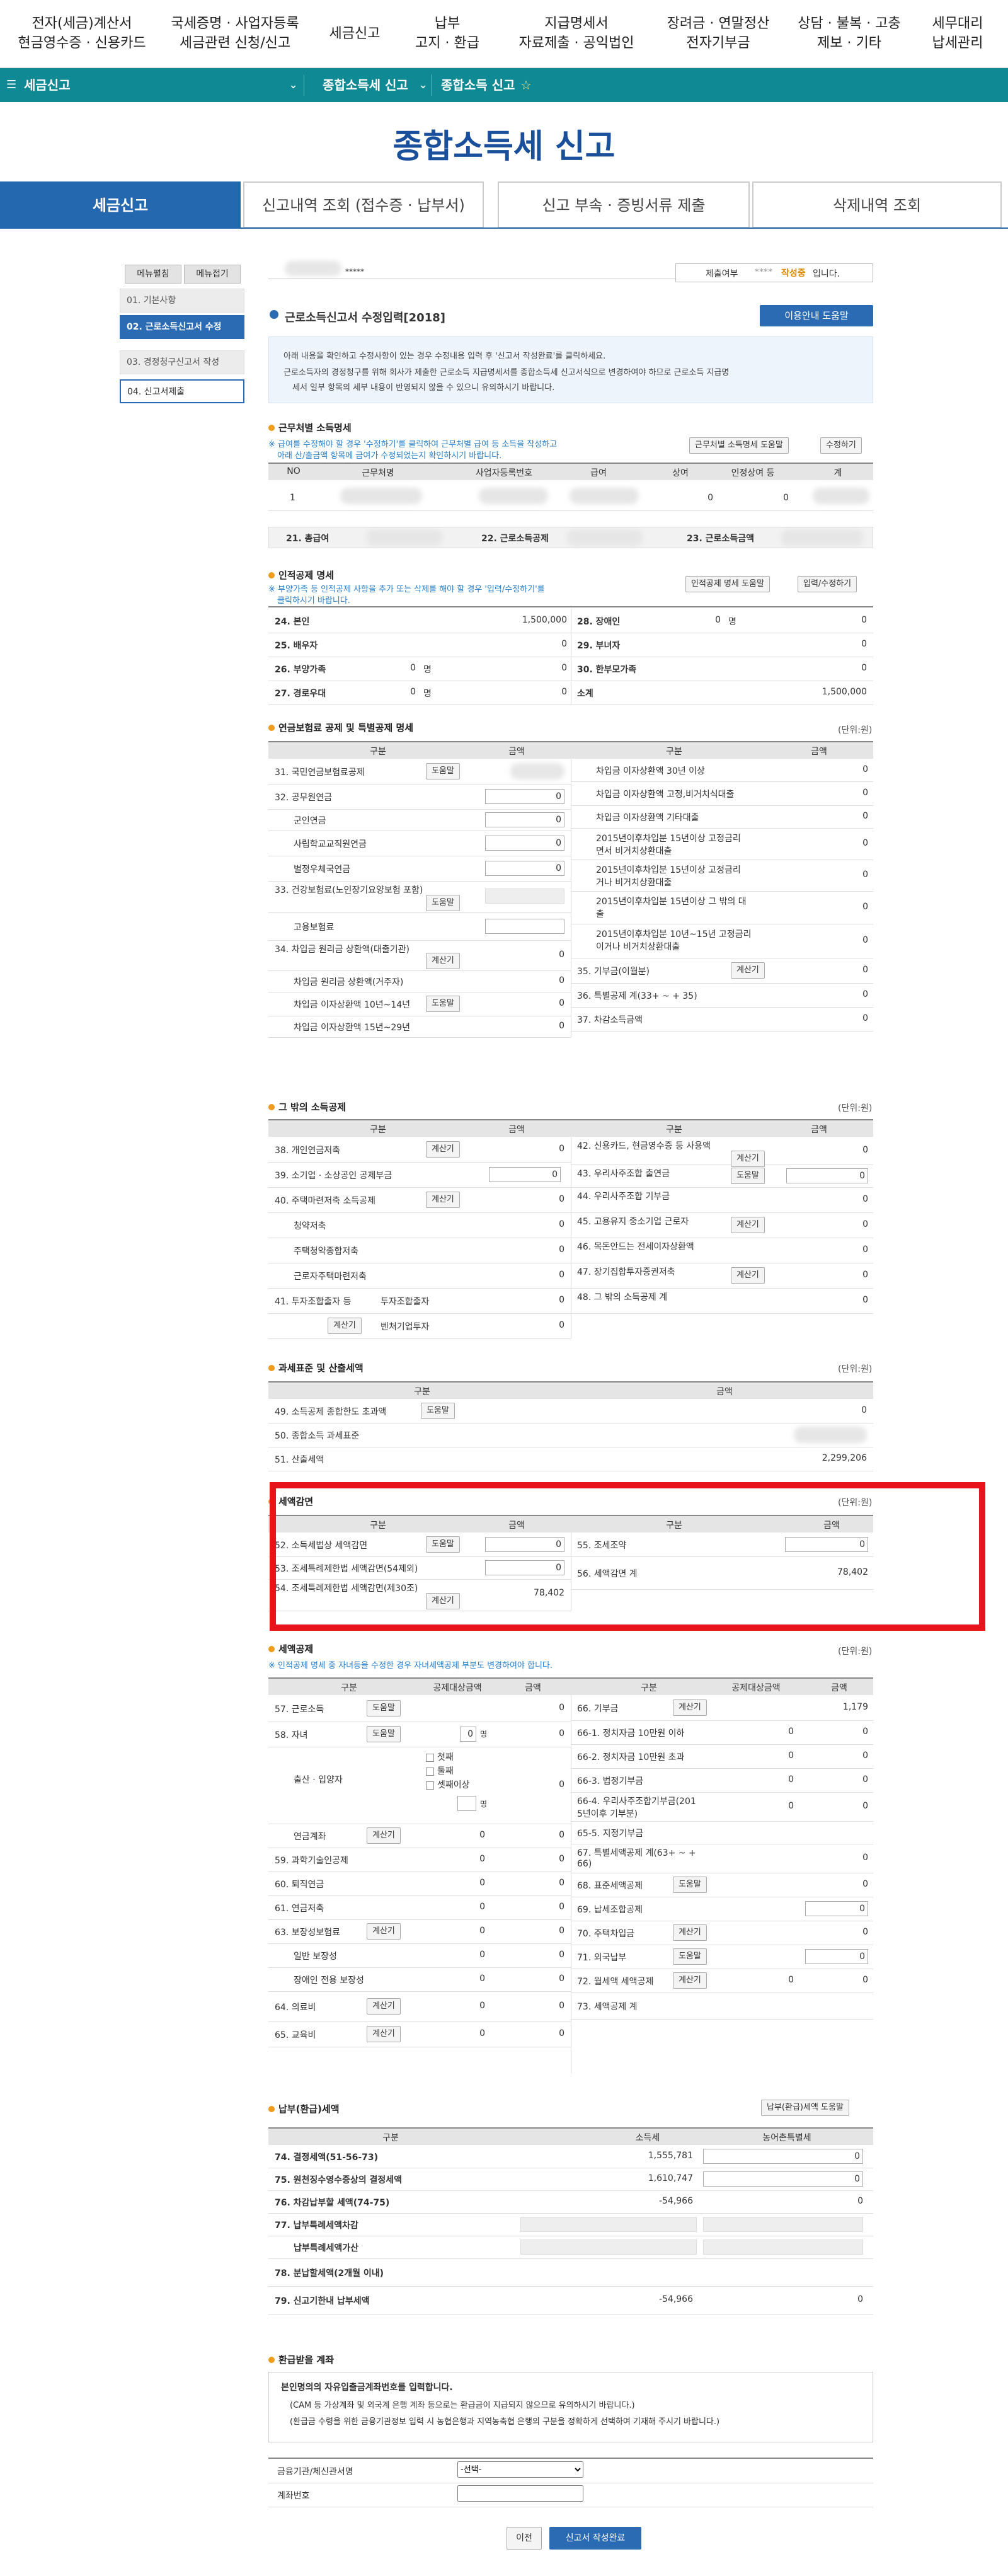  What do you see at coordinates (637, 996) in the screenshot?
I see `pension-label: 36. 특별공제 계(33+ ~ + 35)` at bounding box center [637, 996].